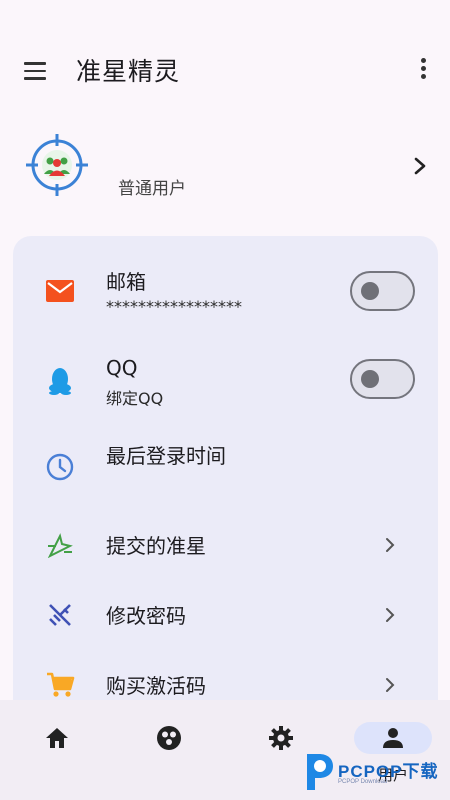 This screenshot has height=800, width=450. Describe the element at coordinates (382, 379) in the screenshot. I see `qq-toggle` at that location.